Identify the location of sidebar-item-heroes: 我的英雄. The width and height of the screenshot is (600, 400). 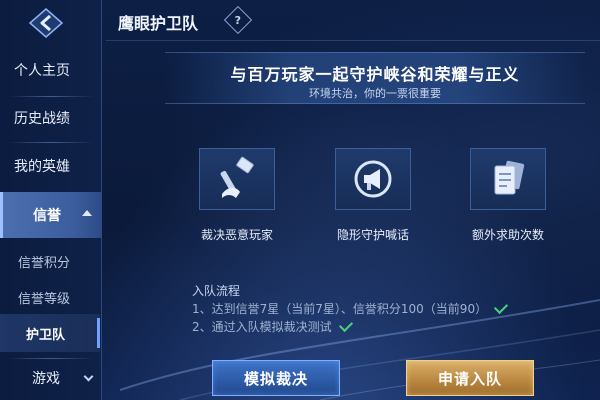
(50, 166).